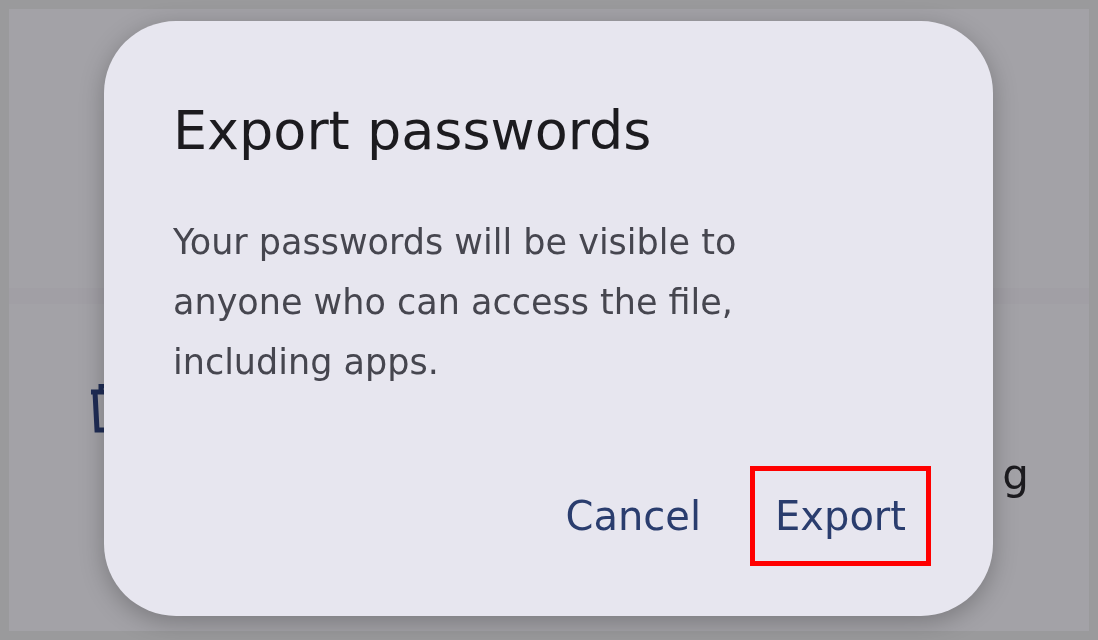  I want to click on dialog-button: Cancel, so click(633, 516).